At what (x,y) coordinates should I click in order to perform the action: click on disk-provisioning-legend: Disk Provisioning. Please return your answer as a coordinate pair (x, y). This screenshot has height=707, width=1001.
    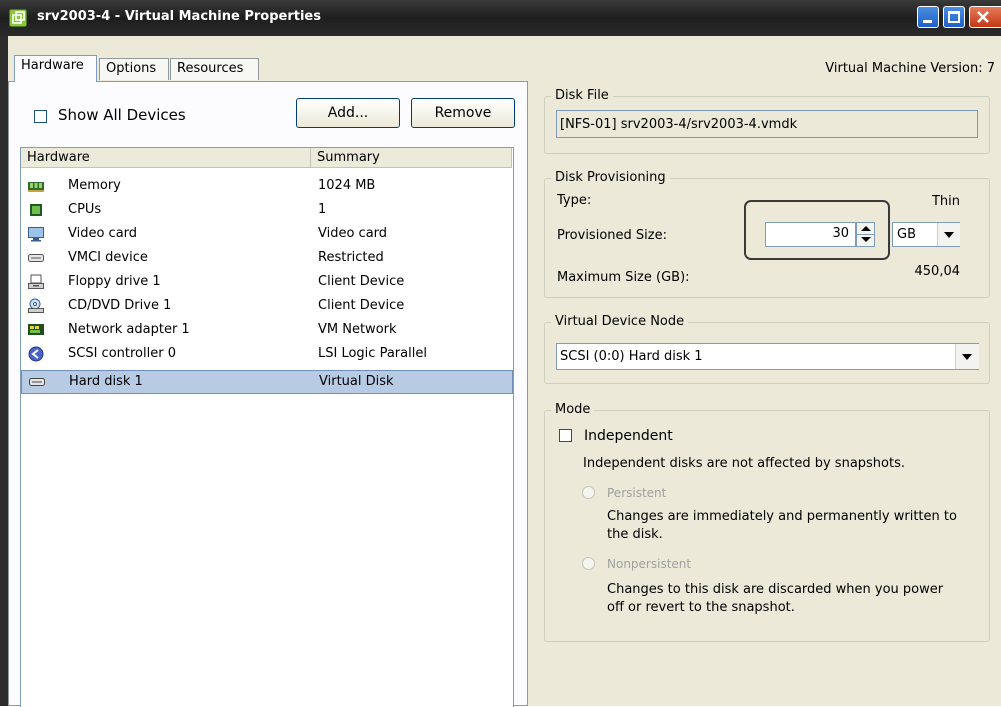
    Looking at the image, I should click on (610, 177).